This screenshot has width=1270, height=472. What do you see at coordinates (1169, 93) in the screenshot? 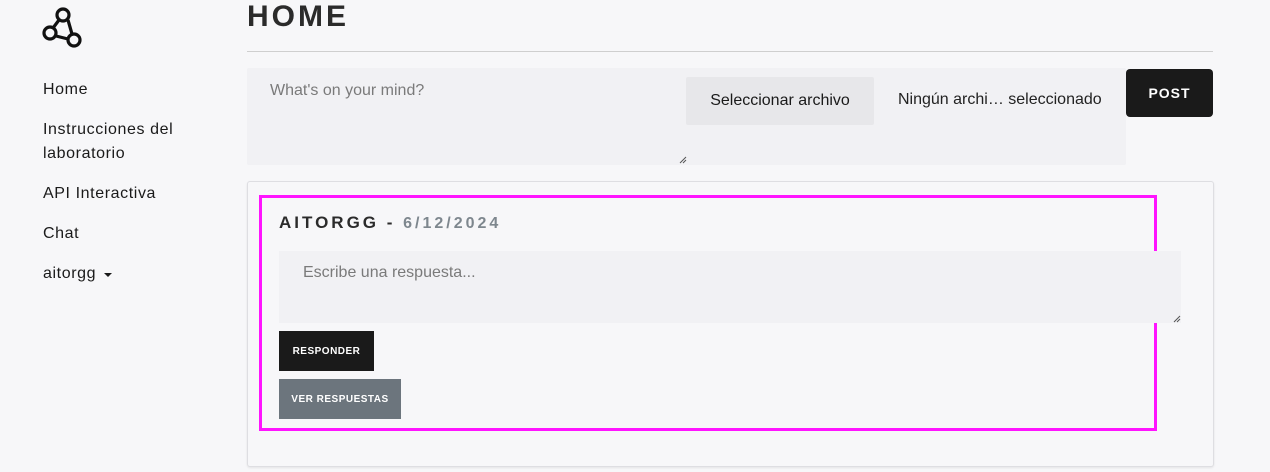
I see `post-button: POST` at bounding box center [1169, 93].